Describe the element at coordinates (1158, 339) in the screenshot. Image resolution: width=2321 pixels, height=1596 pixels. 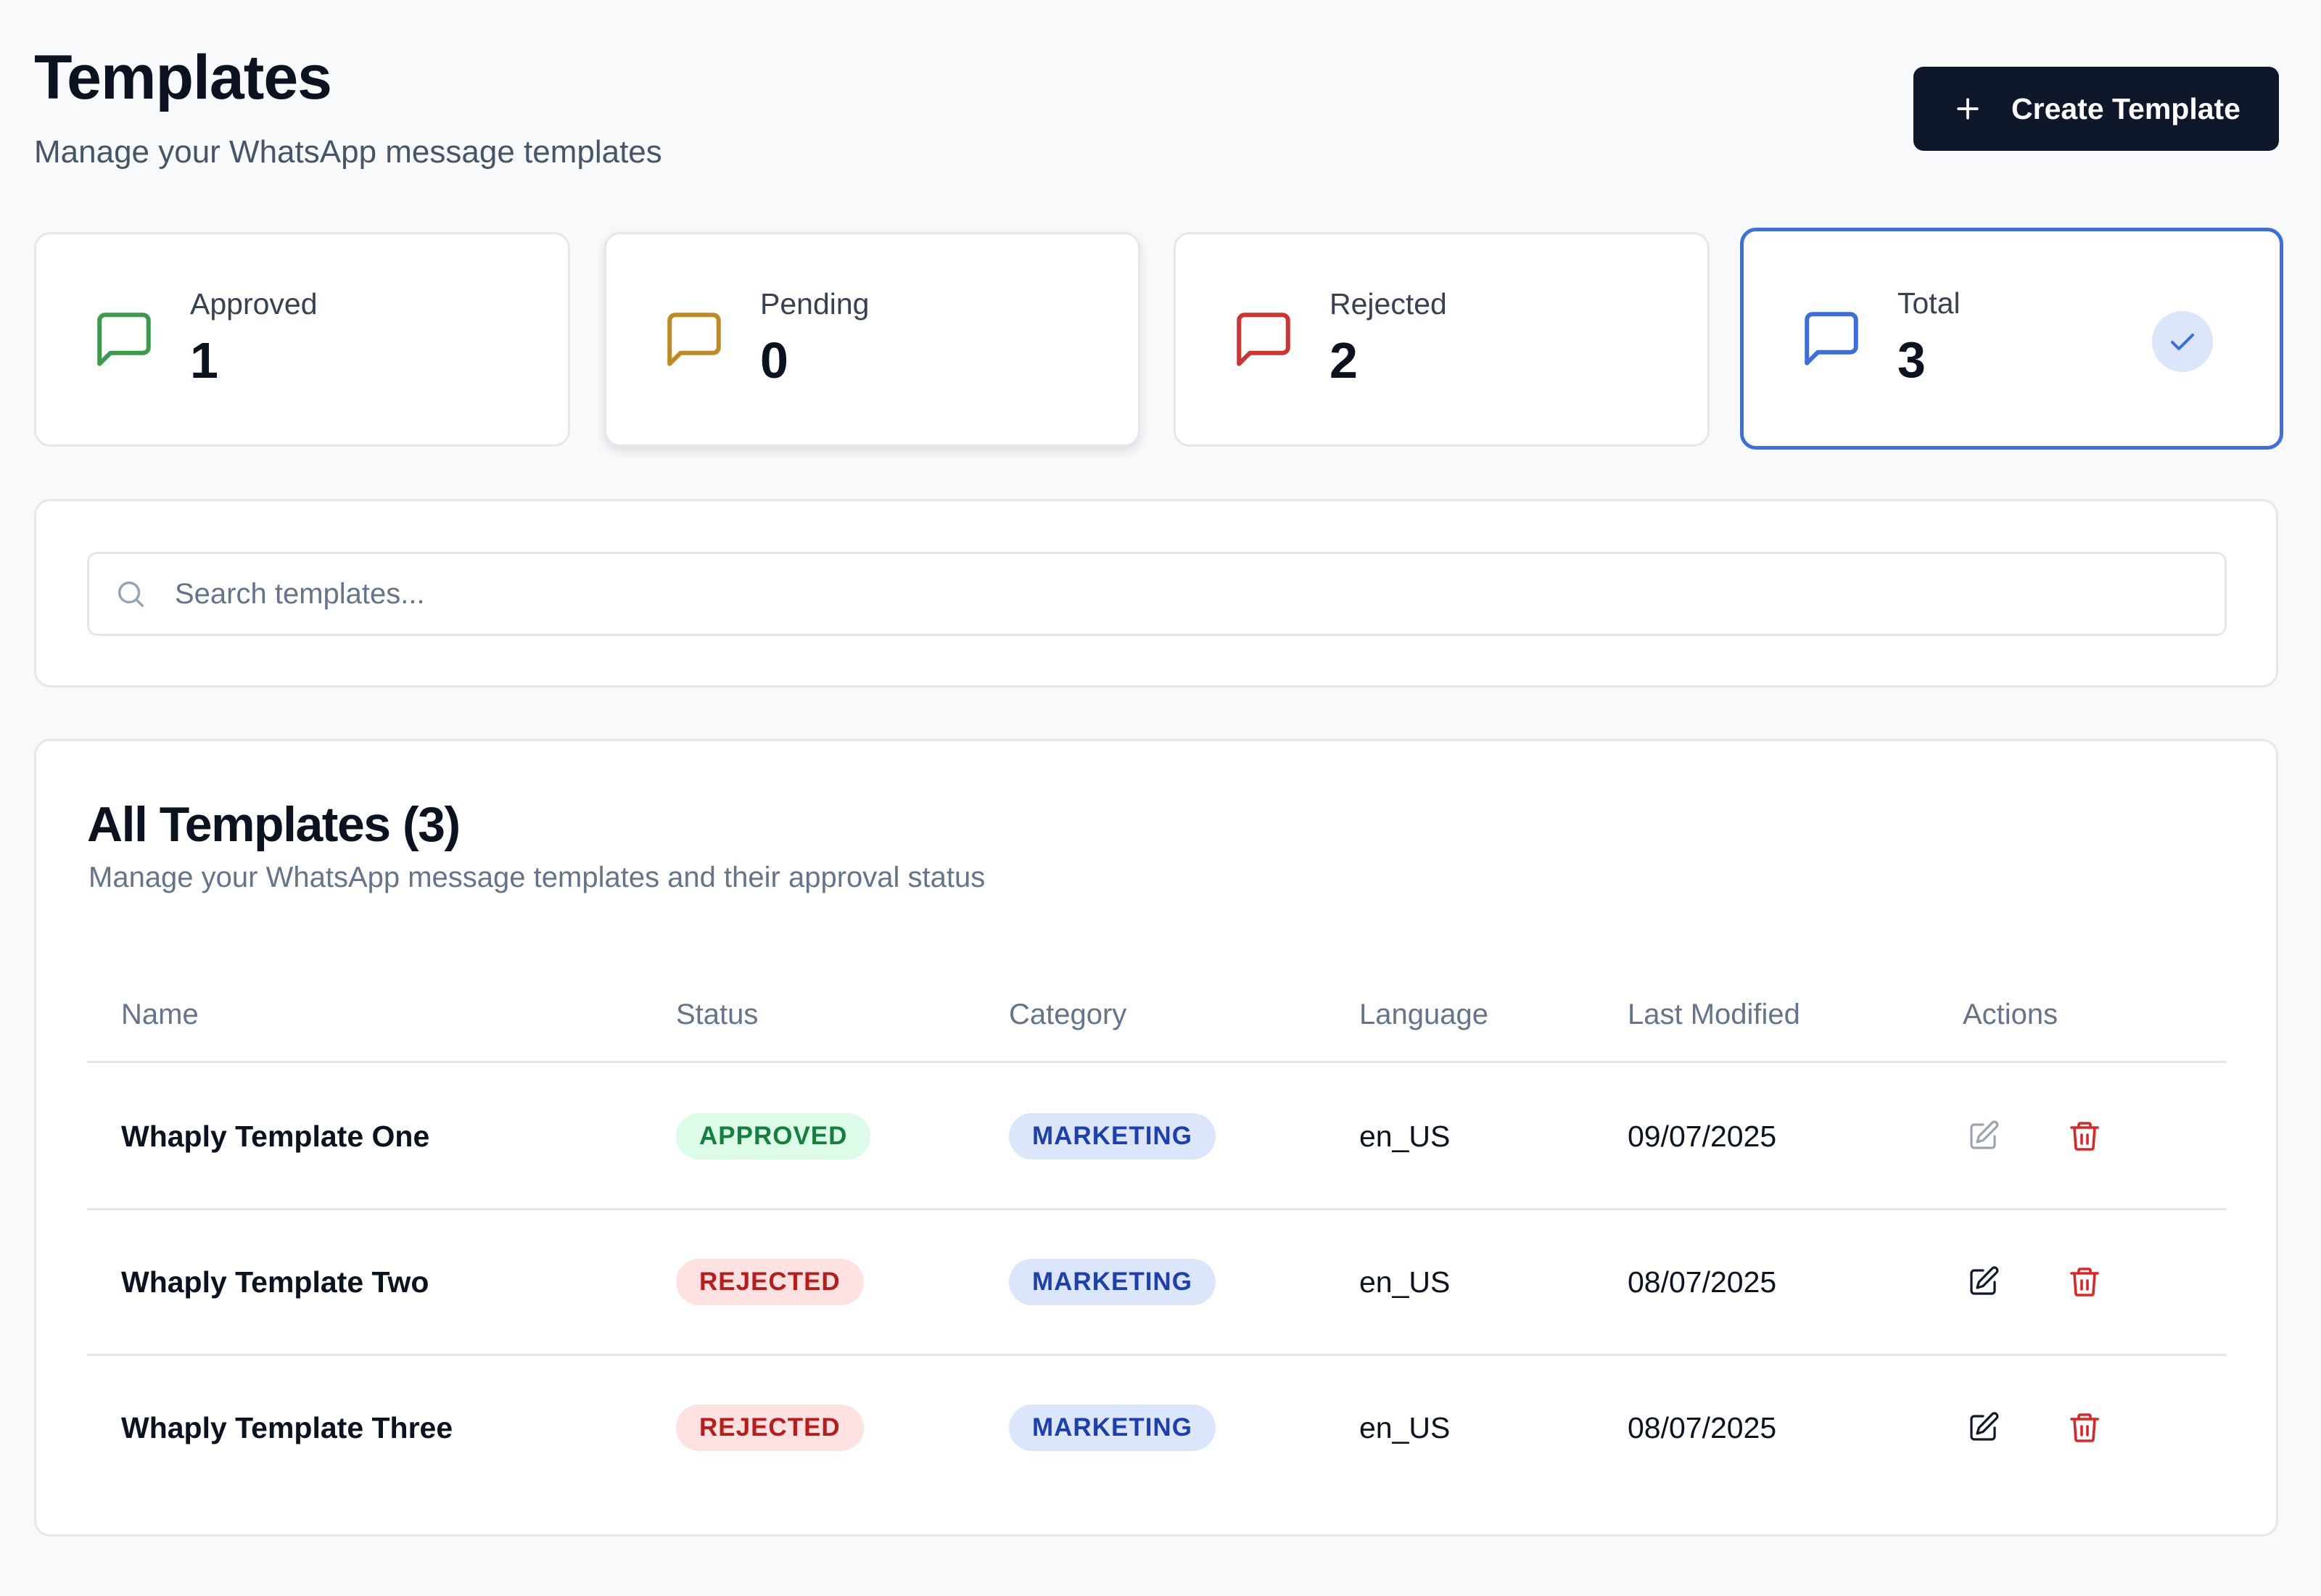
I see `stats-row: Approved 1 Pending 0 Rejected 2 Total 3` at that location.